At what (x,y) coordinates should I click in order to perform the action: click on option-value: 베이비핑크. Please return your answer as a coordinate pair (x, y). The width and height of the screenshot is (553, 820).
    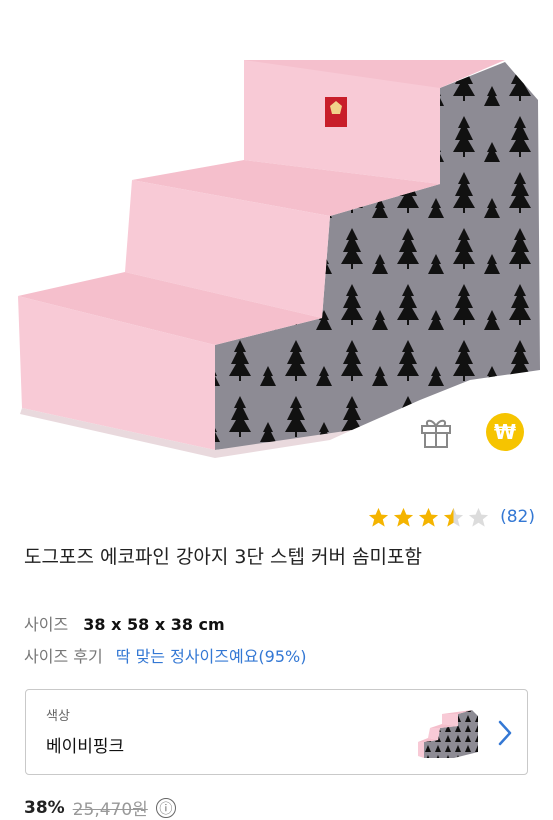
    Looking at the image, I should click on (85, 747).